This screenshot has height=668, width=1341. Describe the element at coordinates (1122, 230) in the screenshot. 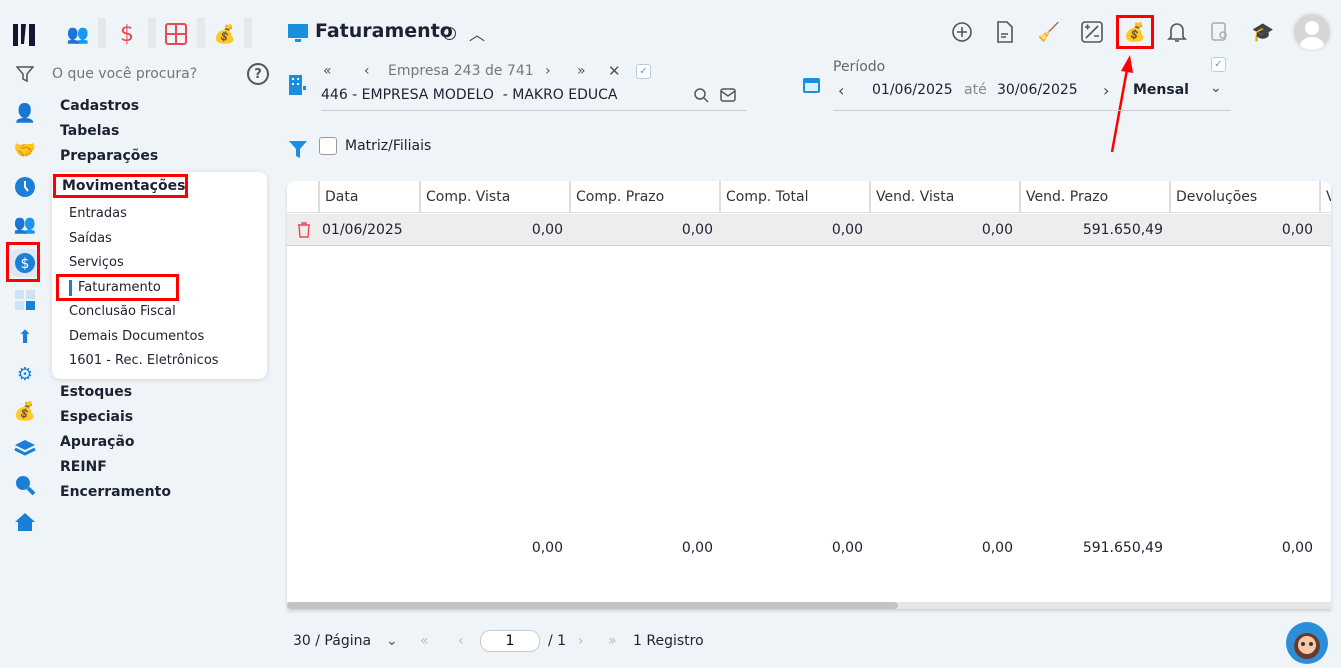

I see `cell-vend-prazo: 591.650,49` at that location.